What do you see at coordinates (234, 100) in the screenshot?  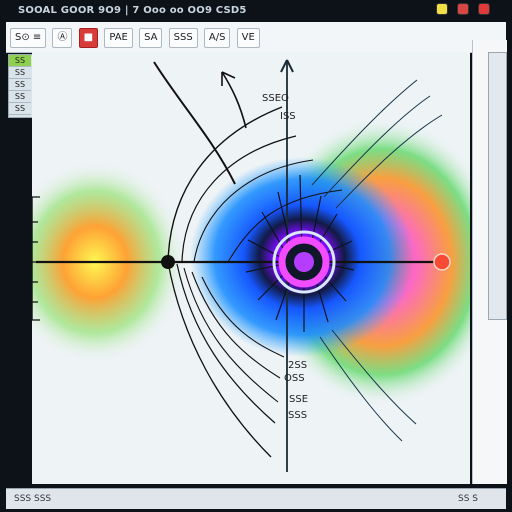 I see `upper-annotation-arrow` at bounding box center [234, 100].